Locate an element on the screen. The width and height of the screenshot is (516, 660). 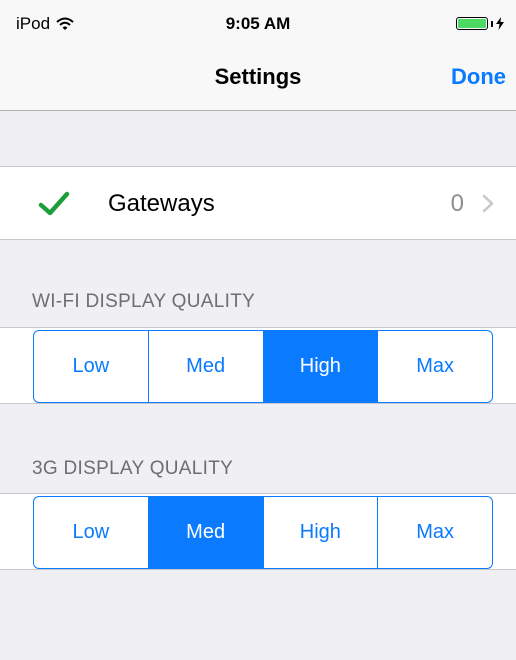
cellular-quality-control: Low Med High Max is located at coordinates (263, 532).